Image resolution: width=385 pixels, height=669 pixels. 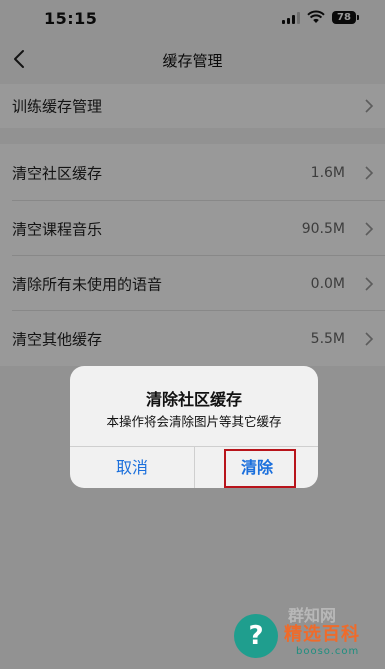 What do you see at coordinates (260, 468) in the screenshot?
I see `highlight-box` at bounding box center [260, 468].